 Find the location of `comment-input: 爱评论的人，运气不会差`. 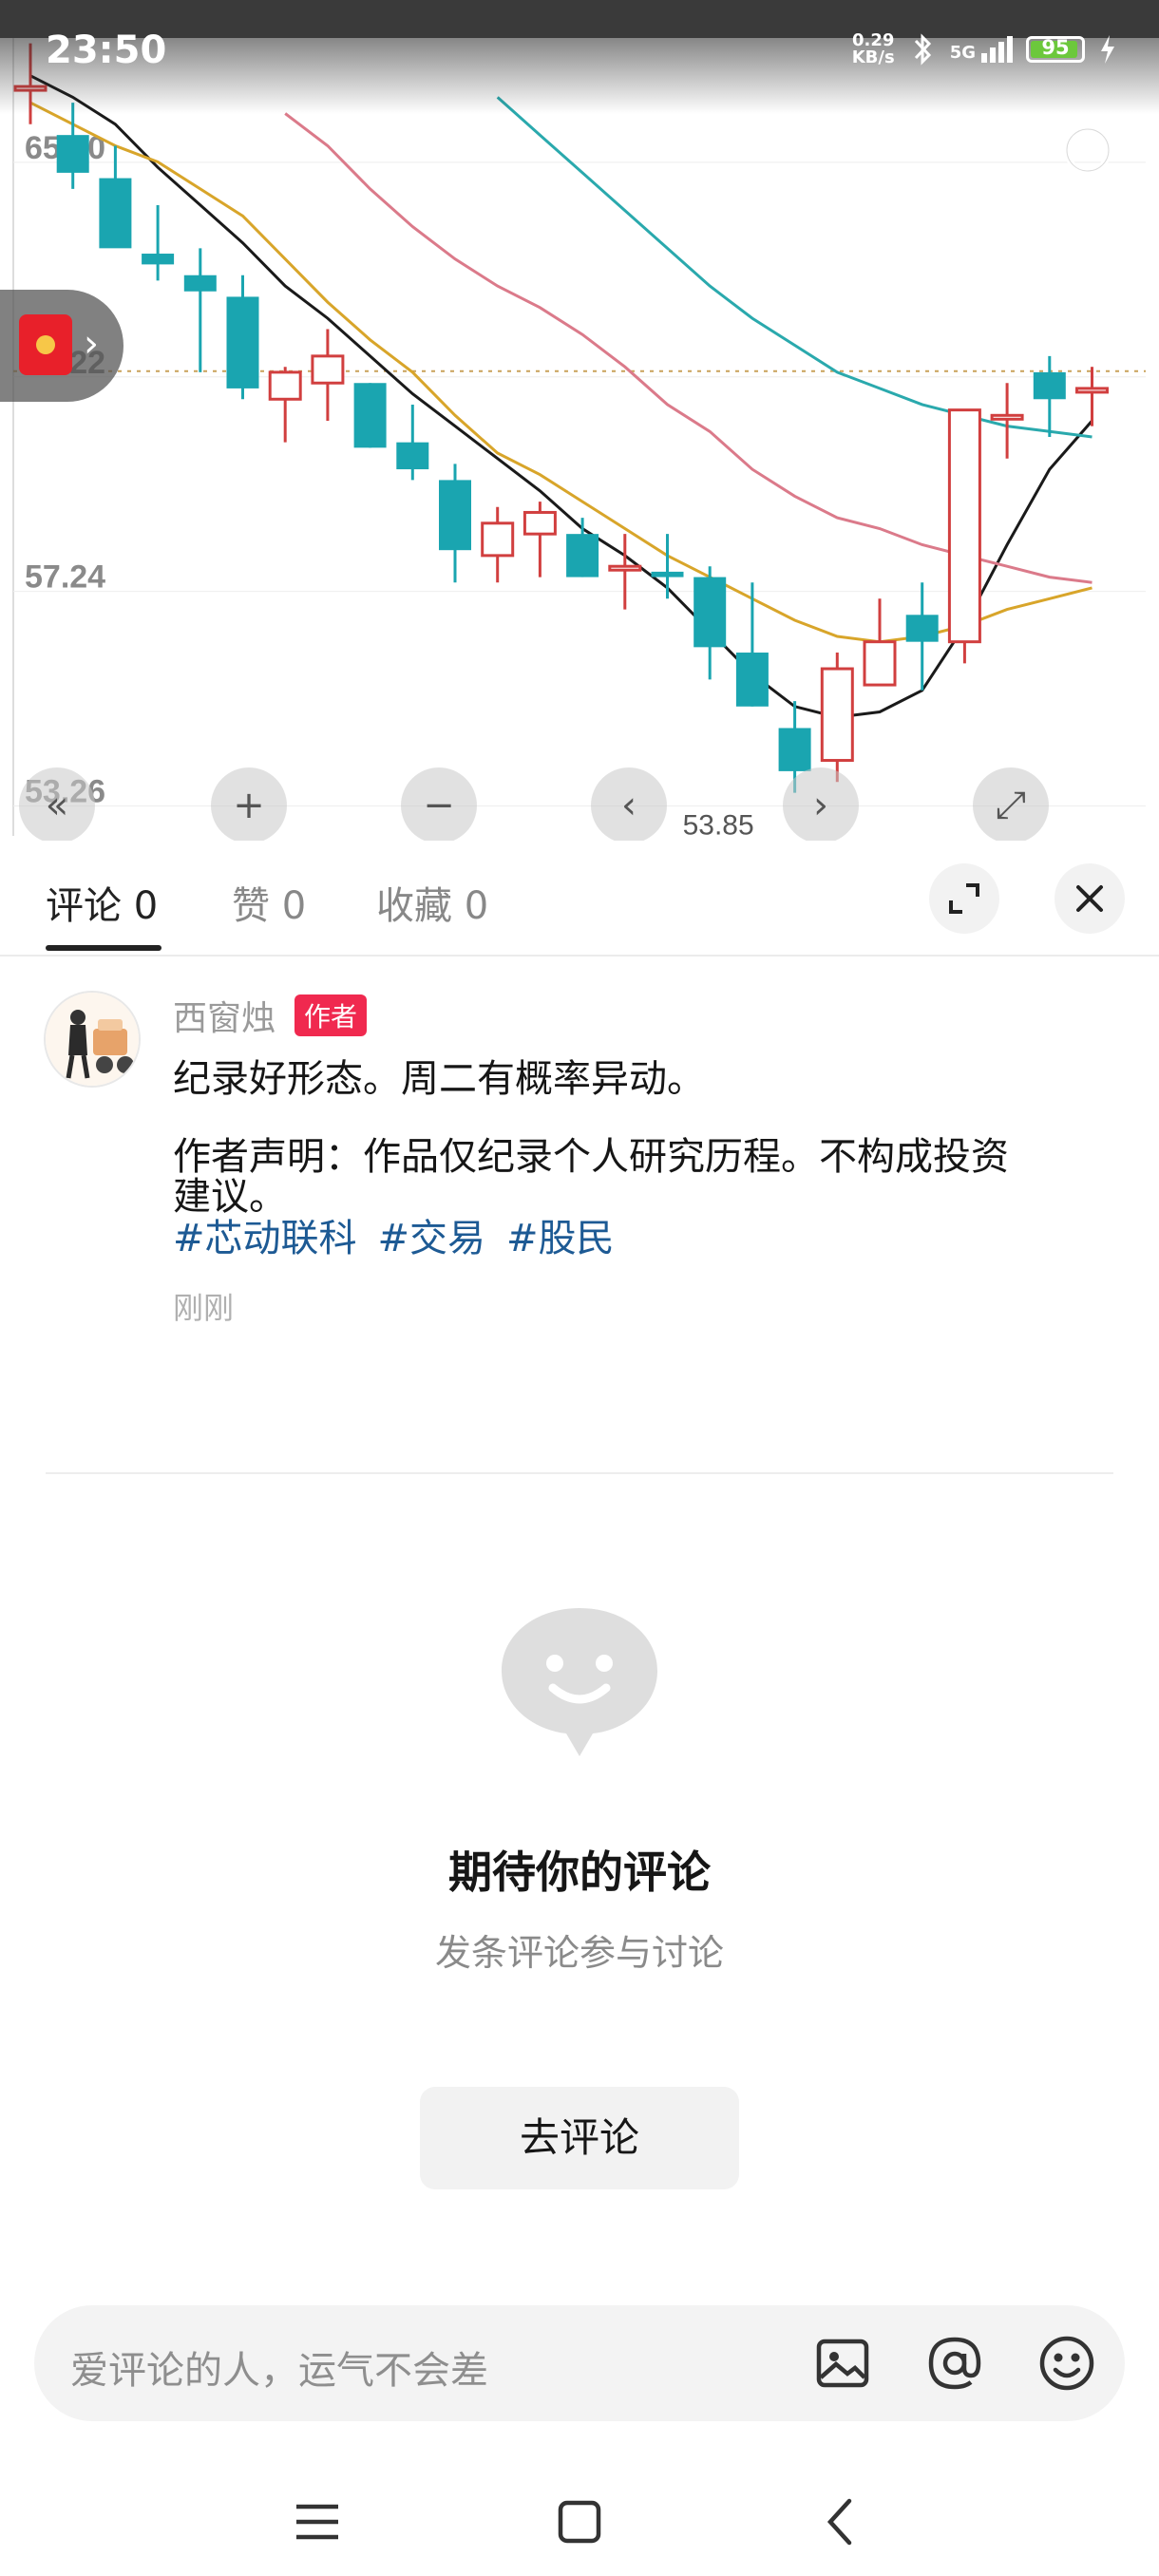

comment-input: 爱评论的人，运气不会差 is located at coordinates (579, 2363).